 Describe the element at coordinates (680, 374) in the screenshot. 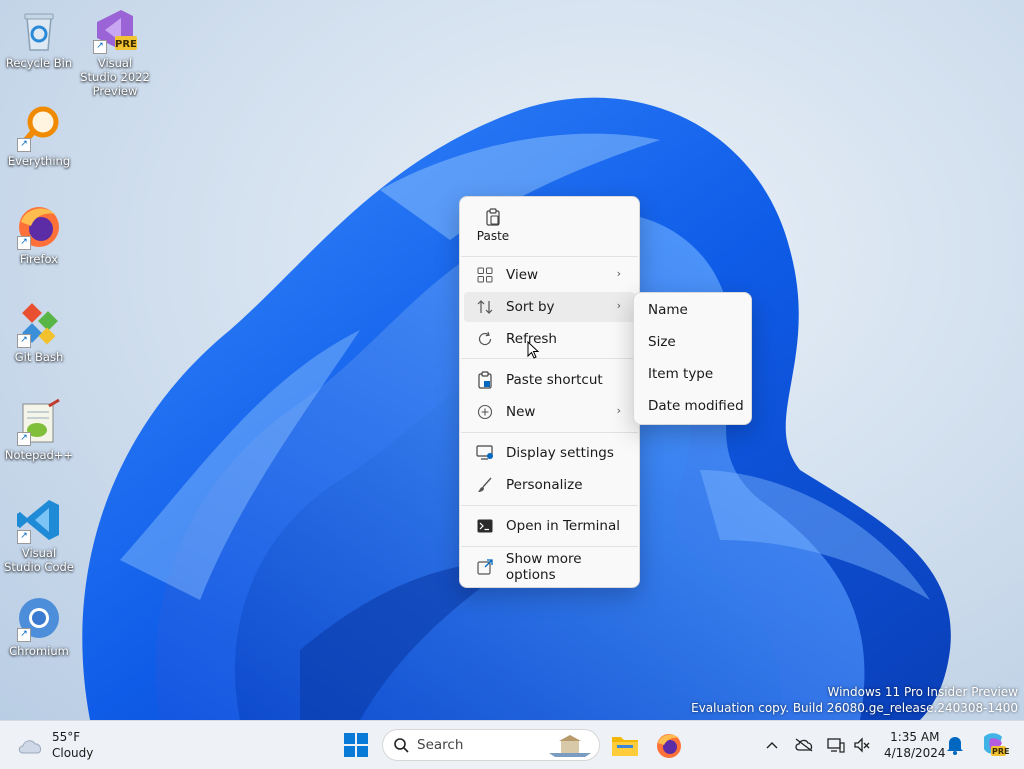

I see `sort-by-item-type: Item type` at that location.